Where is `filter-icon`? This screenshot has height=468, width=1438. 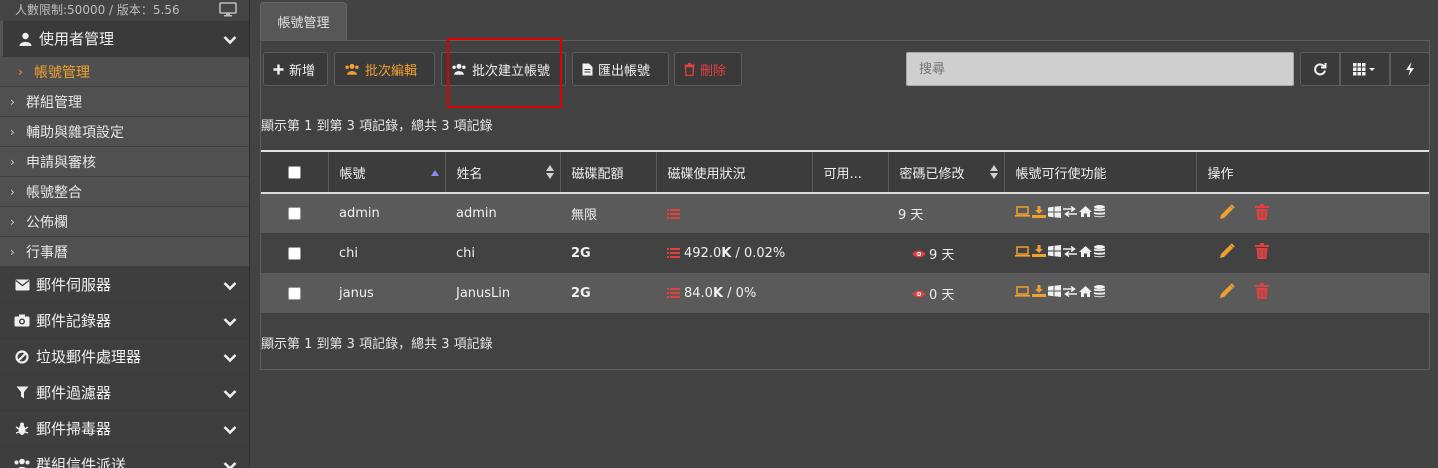
filter-icon is located at coordinates (22, 392).